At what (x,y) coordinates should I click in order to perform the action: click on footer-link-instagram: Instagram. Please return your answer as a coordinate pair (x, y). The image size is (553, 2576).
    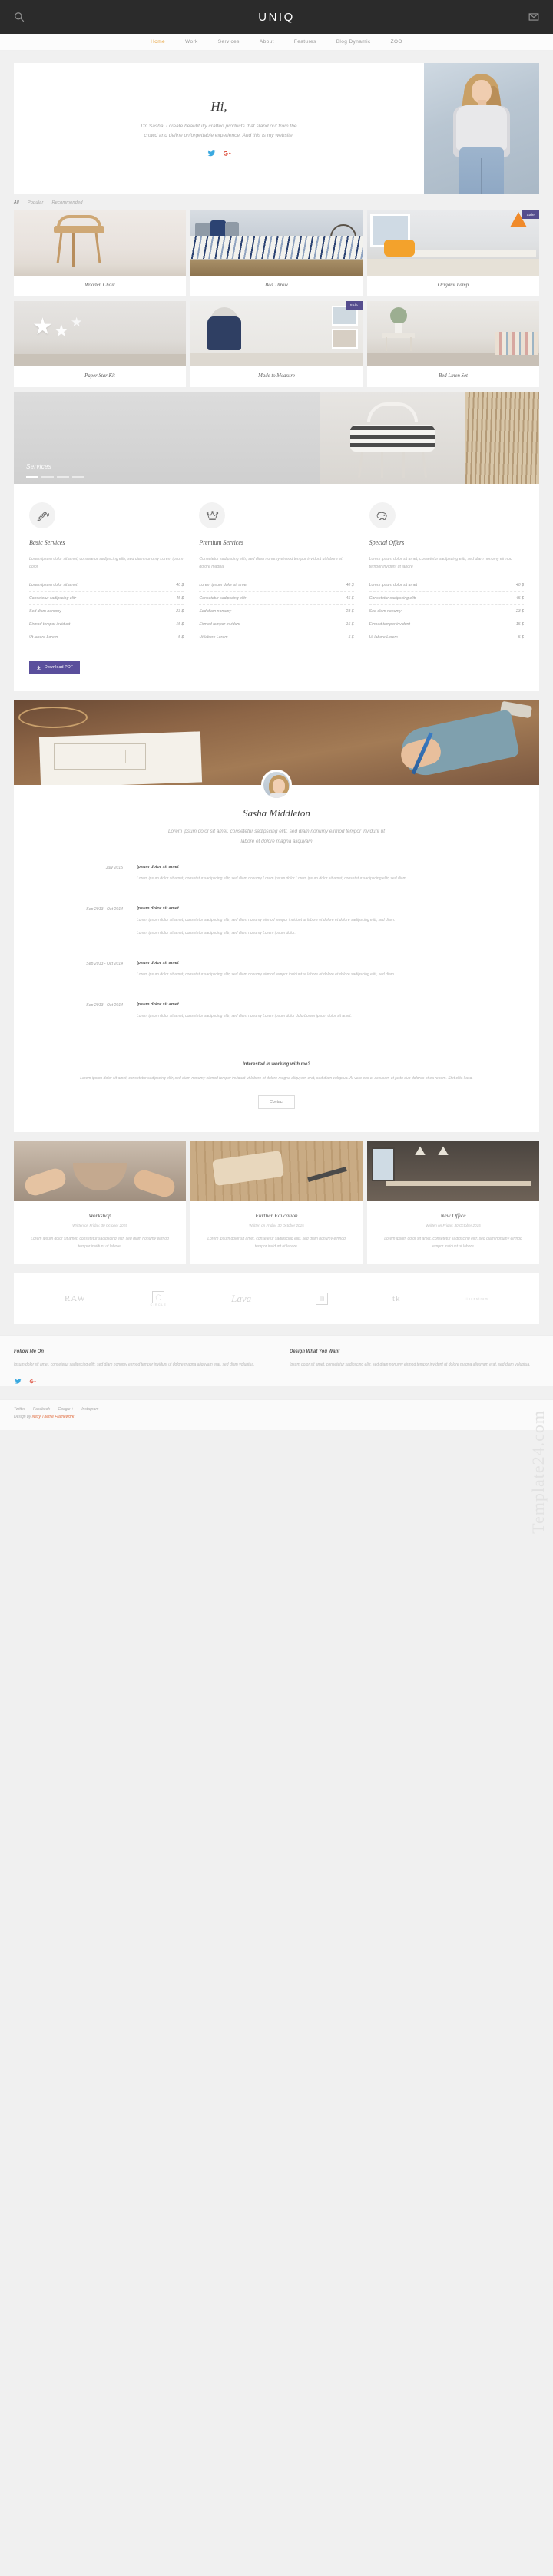
    Looking at the image, I should click on (90, 1409).